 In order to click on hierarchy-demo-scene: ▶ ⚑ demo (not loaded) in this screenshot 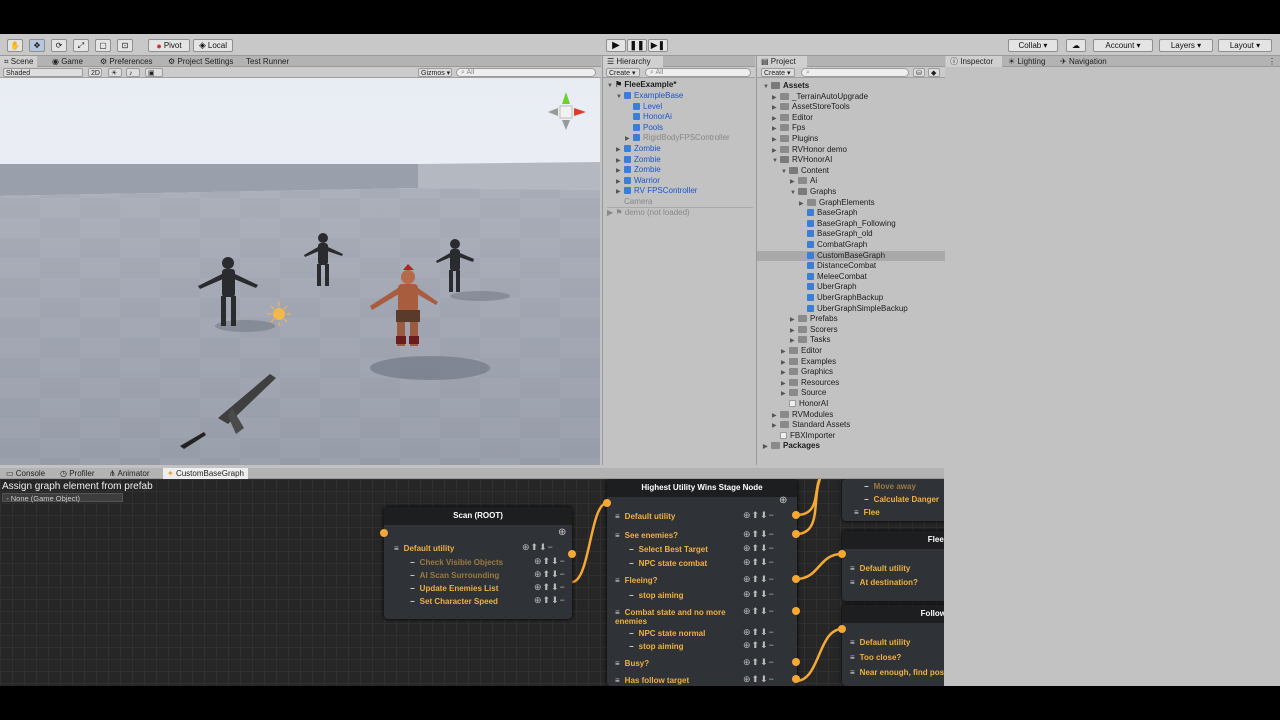, I will do `click(680, 212)`.